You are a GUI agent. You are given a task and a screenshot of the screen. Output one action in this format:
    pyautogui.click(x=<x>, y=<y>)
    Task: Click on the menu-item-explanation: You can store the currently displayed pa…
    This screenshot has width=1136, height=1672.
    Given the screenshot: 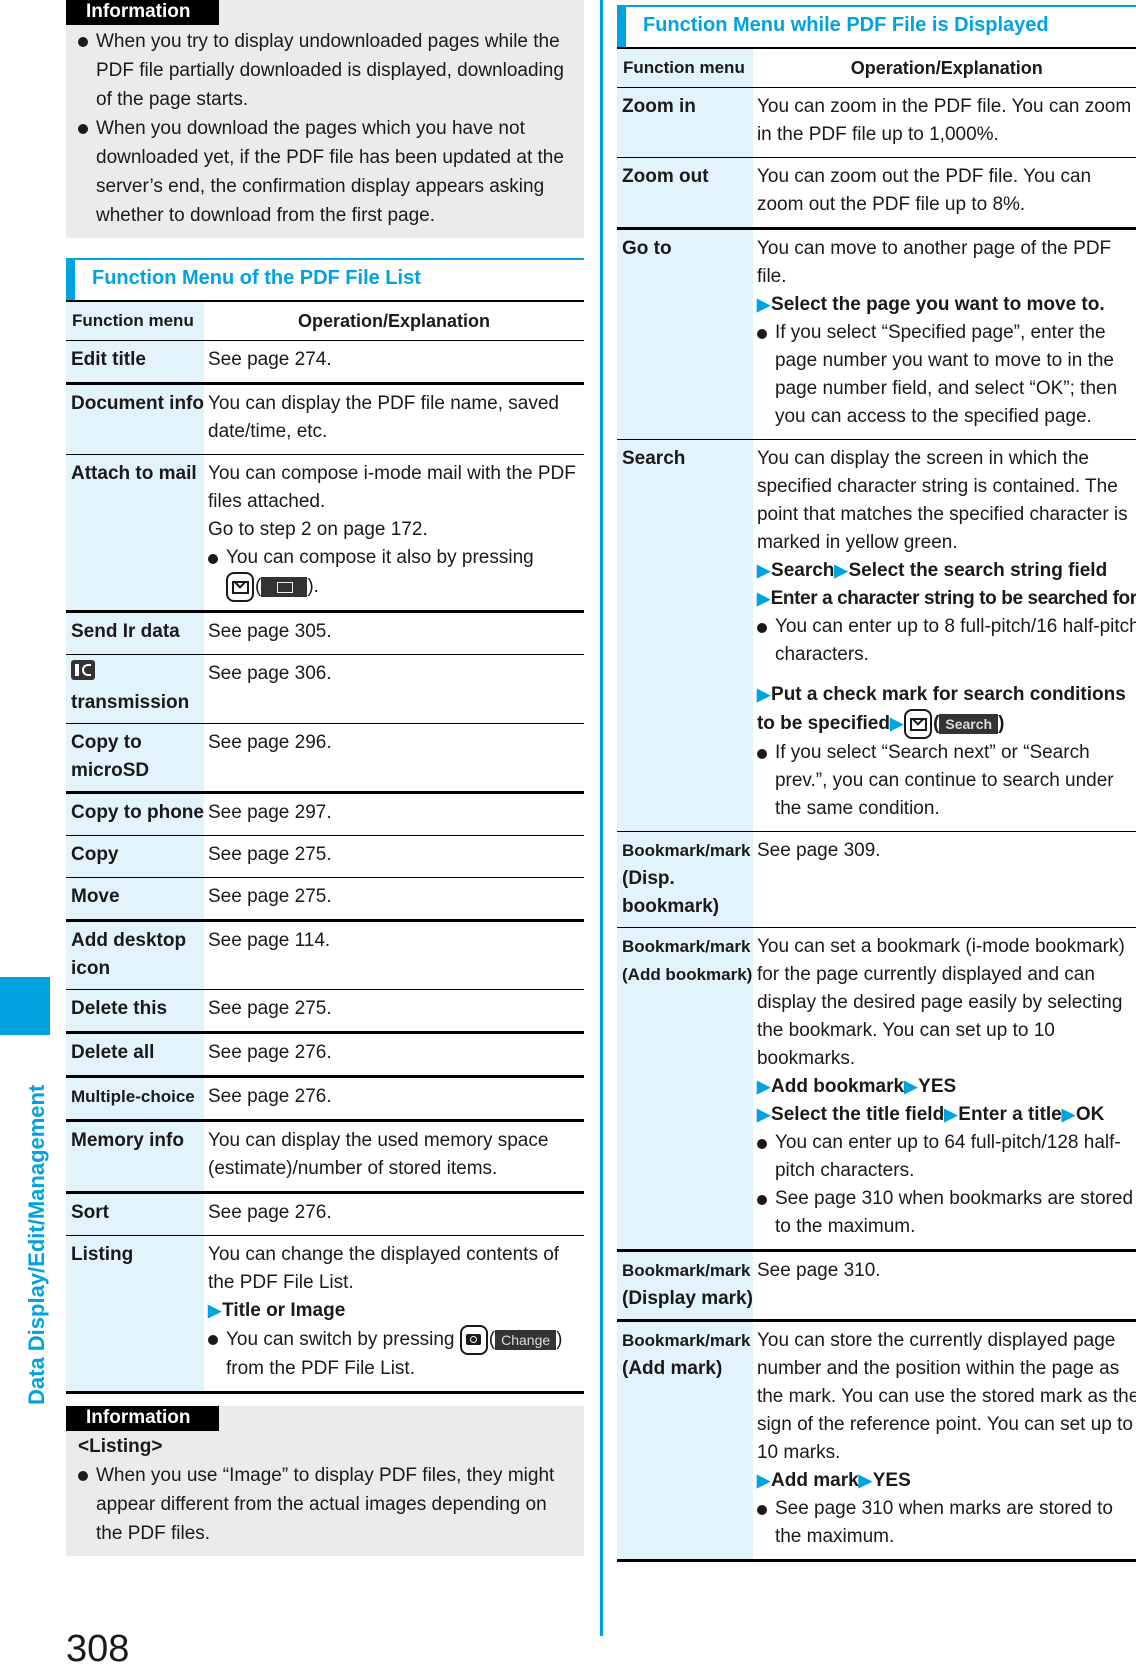 What is the action you would take?
    pyautogui.click(x=944, y=1441)
    